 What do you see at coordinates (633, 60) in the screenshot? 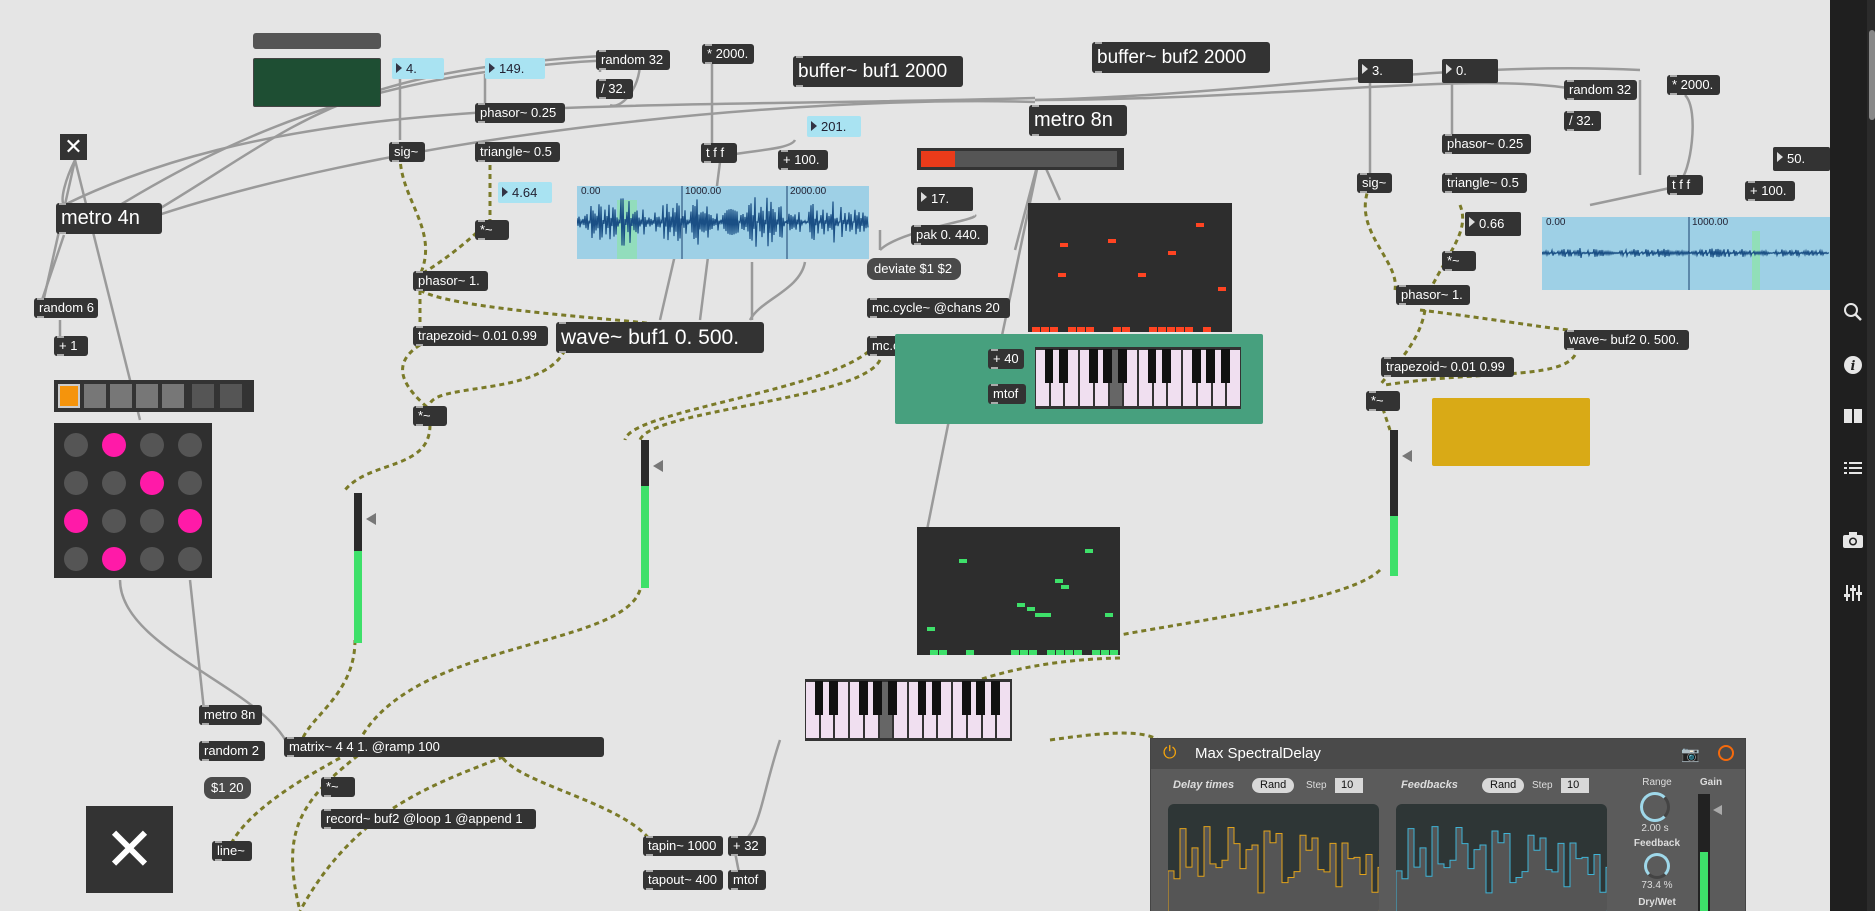
I see `random-32-a: random 32` at bounding box center [633, 60].